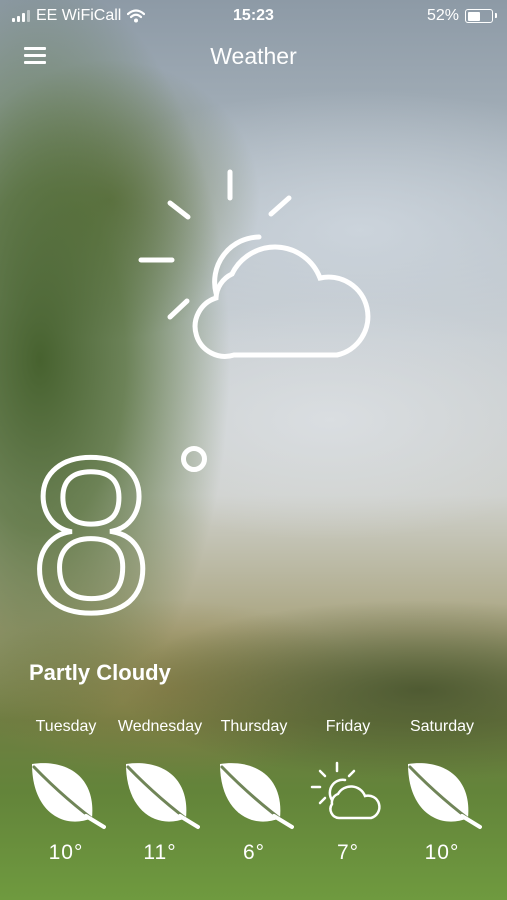 Image resolution: width=507 pixels, height=900 pixels. What do you see at coordinates (90, 535) in the screenshot?
I see `current-temperature: 8` at bounding box center [90, 535].